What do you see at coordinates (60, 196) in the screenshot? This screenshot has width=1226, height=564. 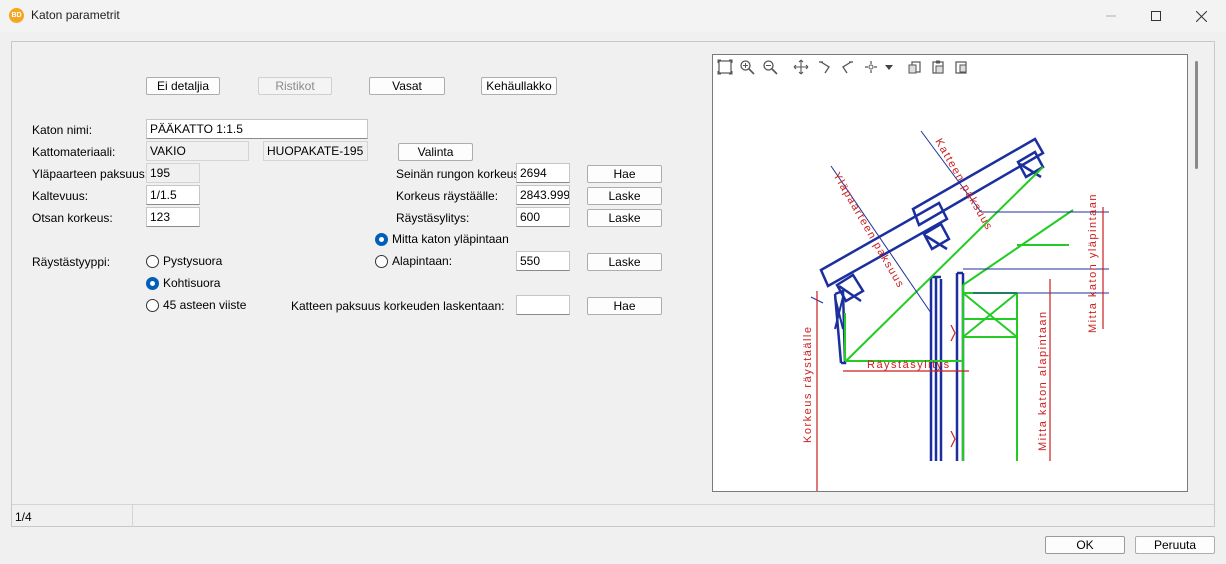 I see `slope-label: Kaltevuus:` at bounding box center [60, 196].